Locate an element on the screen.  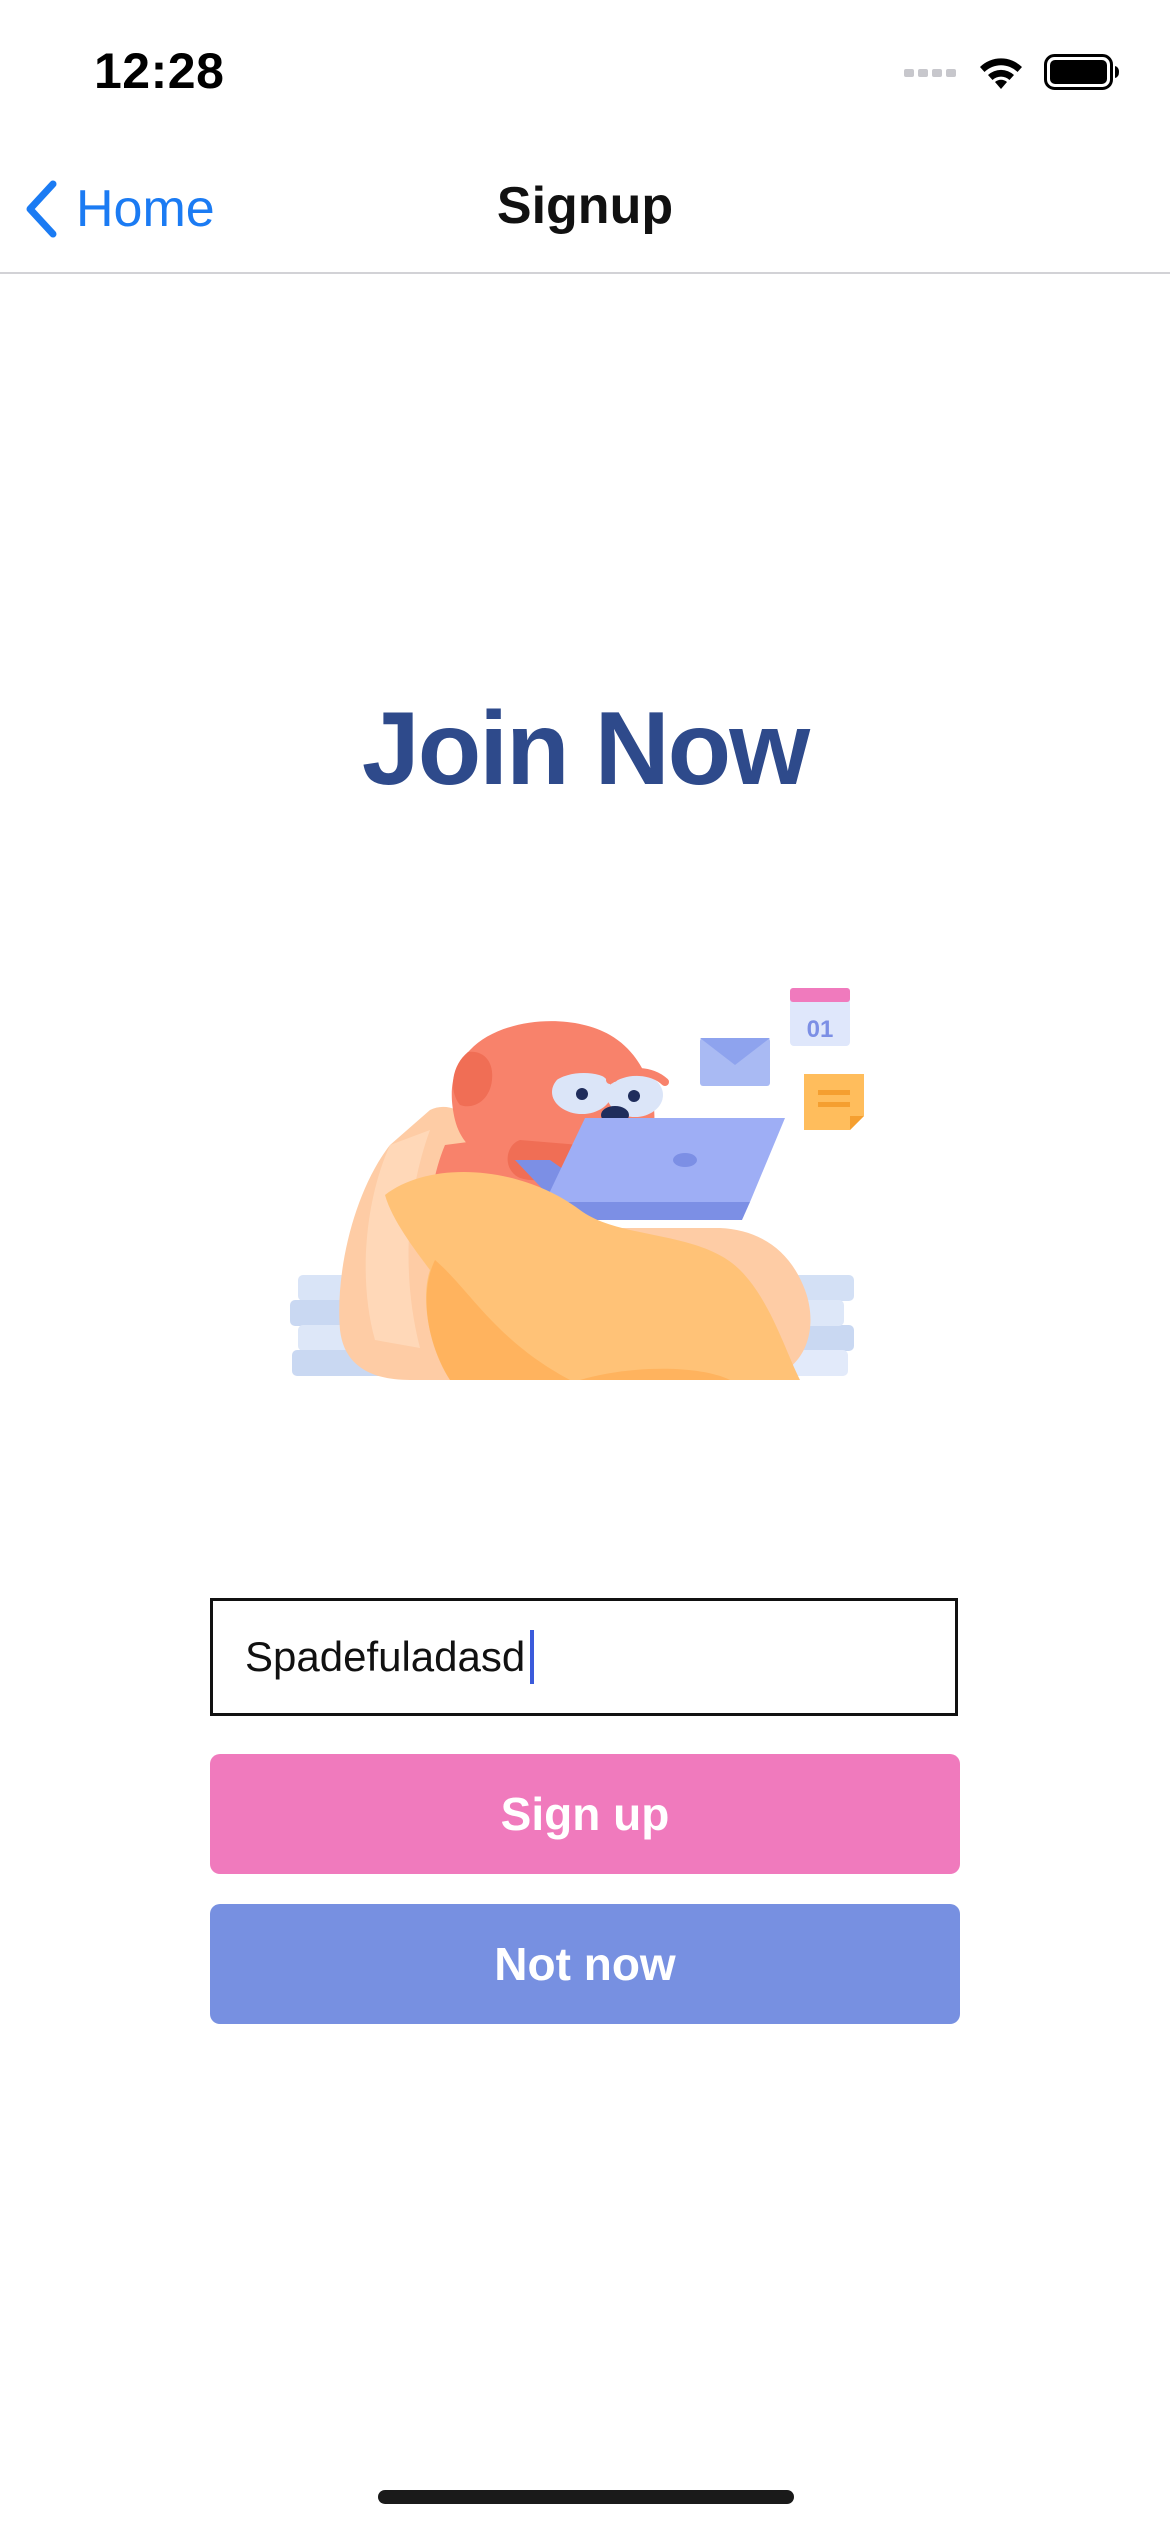
status-time: 12:28 is located at coordinates (159, 71).